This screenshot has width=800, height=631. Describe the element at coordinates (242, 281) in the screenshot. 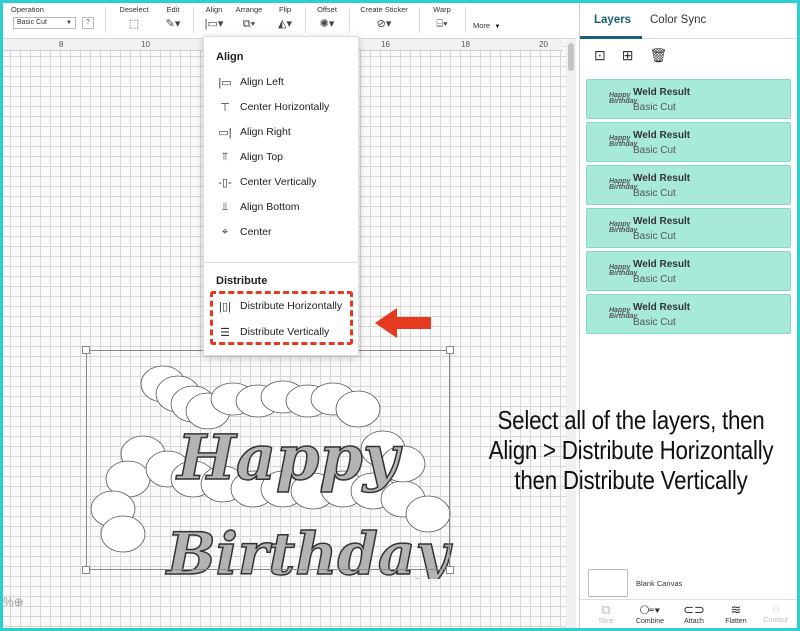

I see `distribute-section-title: Distribute` at that location.